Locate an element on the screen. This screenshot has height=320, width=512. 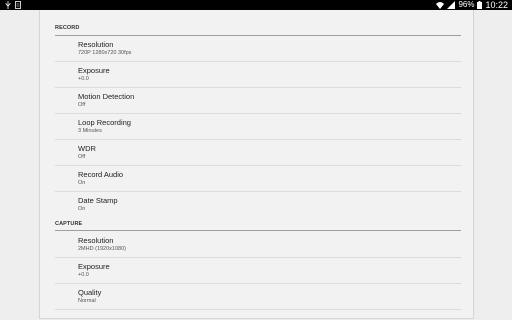
item-title: Motion Detection is located at coordinates (106, 96).